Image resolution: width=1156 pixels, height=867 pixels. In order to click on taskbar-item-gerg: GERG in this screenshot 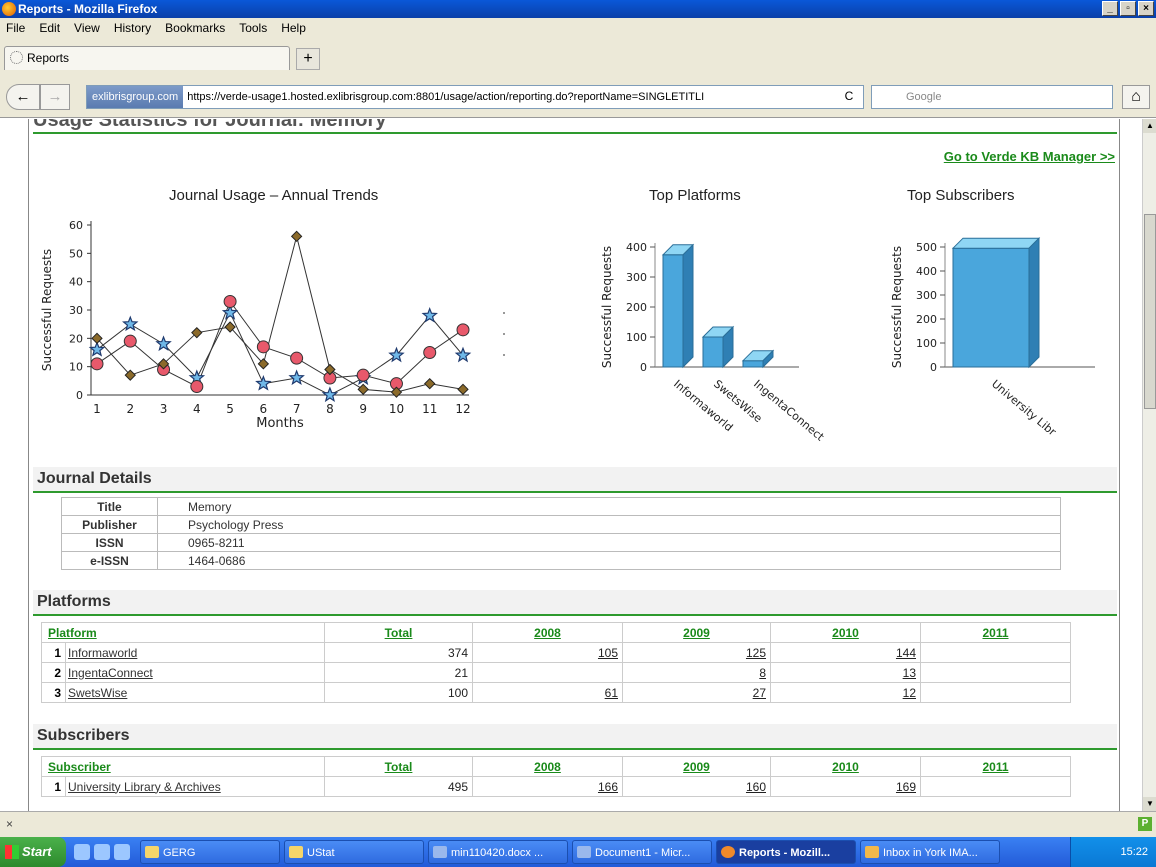, I will do `click(210, 852)`.